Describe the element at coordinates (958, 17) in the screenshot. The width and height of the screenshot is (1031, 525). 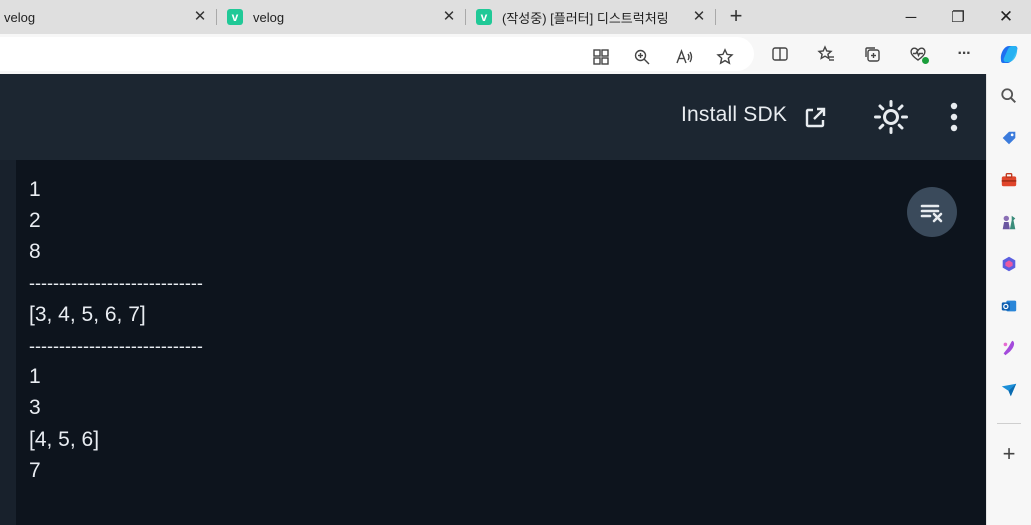
I see `restore-button: ❐` at that location.